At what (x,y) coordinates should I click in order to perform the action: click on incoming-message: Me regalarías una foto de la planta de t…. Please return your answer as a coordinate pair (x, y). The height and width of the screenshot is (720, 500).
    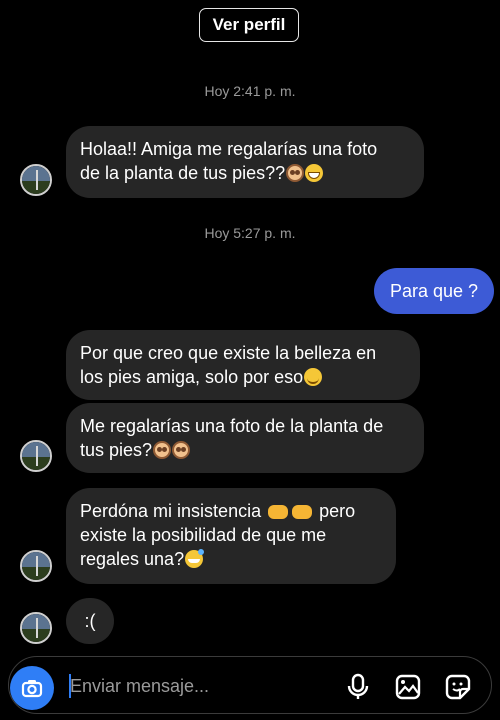
    Looking at the image, I should click on (245, 438).